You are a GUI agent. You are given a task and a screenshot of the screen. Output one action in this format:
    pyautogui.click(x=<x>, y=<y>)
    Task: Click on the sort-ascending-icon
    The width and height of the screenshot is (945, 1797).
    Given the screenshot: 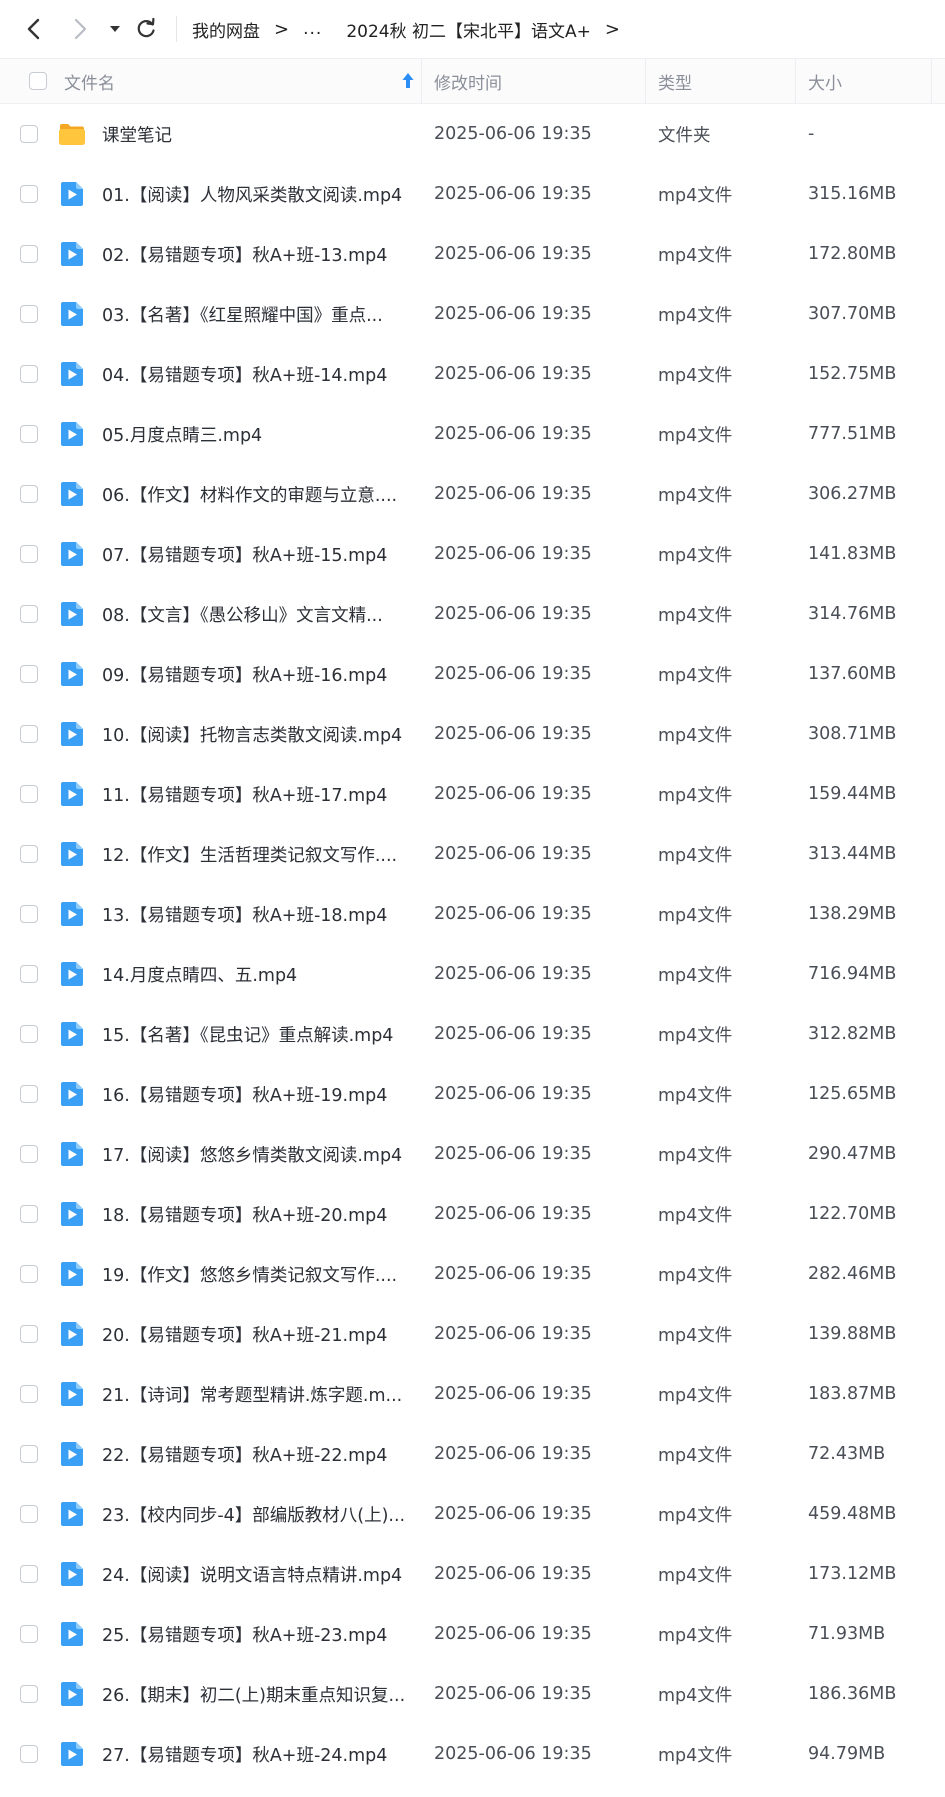 What is the action you would take?
    pyautogui.click(x=408, y=81)
    